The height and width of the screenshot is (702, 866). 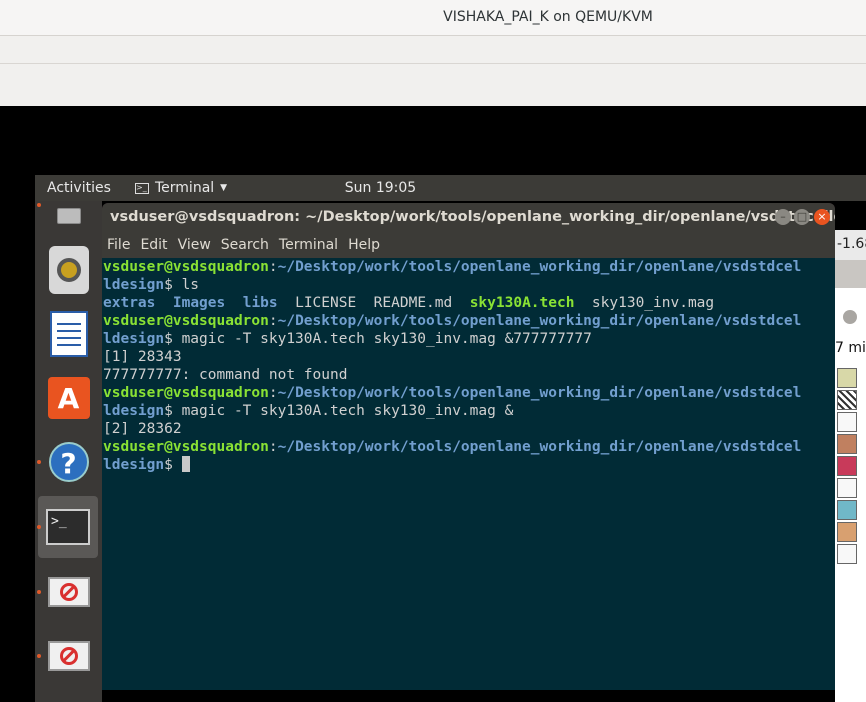 I want to click on ls-files: LICENSE README.md, so click(x=373, y=303).